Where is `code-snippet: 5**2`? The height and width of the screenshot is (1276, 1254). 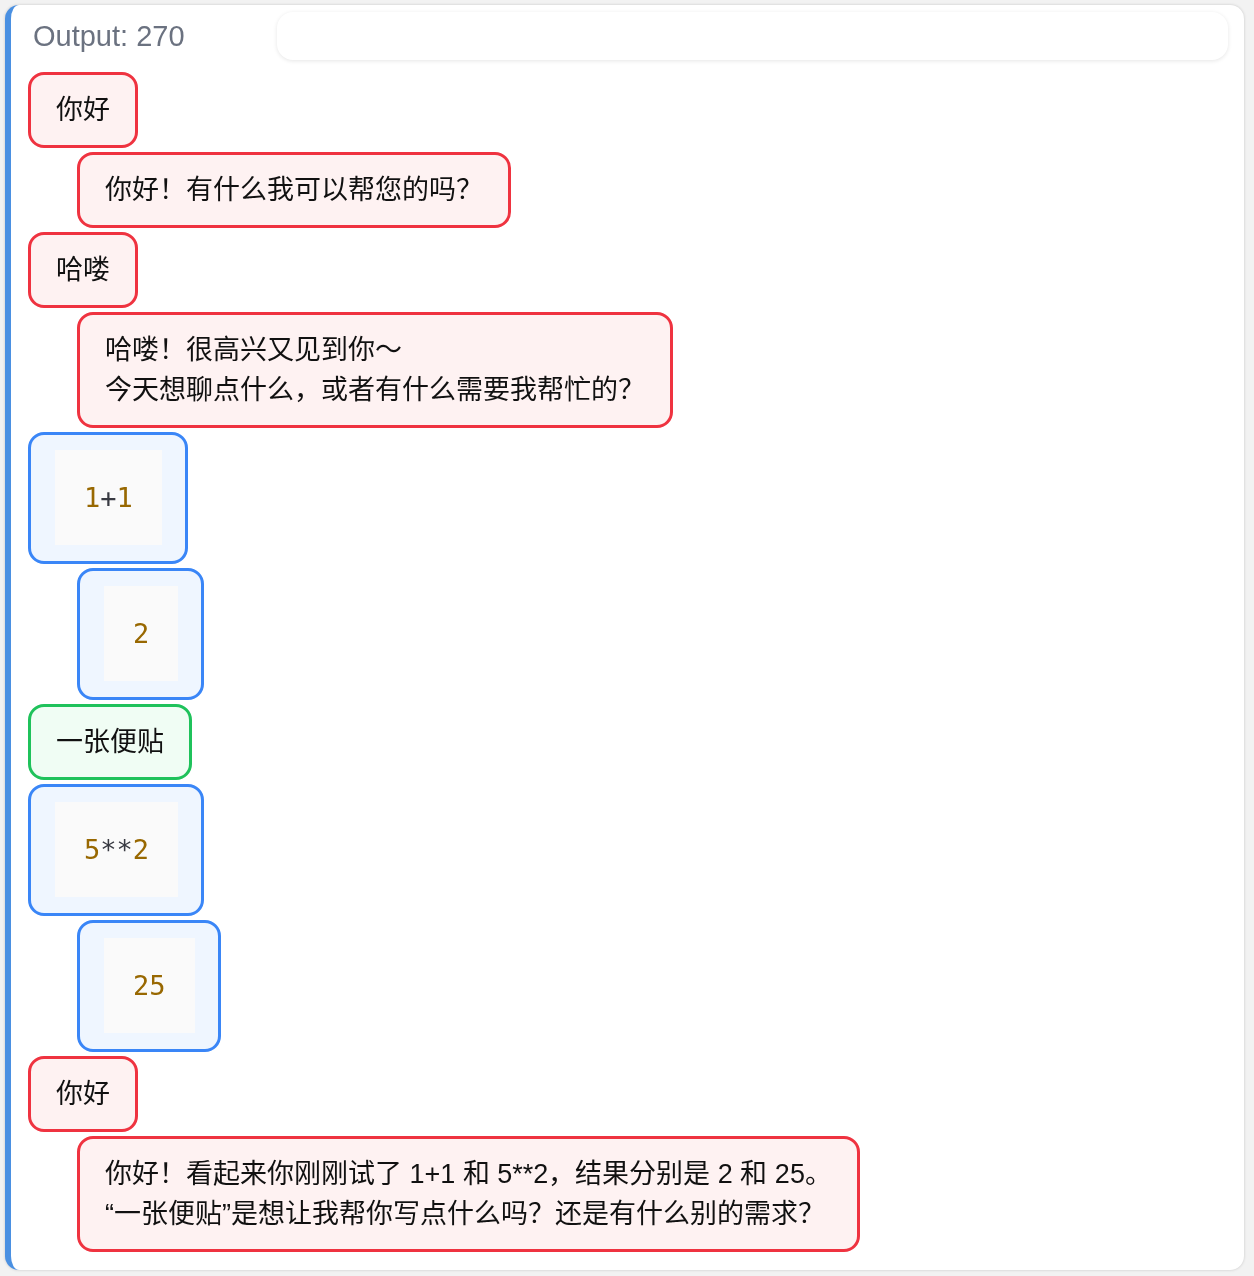
code-snippet: 5**2 is located at coordinates (117, 849).